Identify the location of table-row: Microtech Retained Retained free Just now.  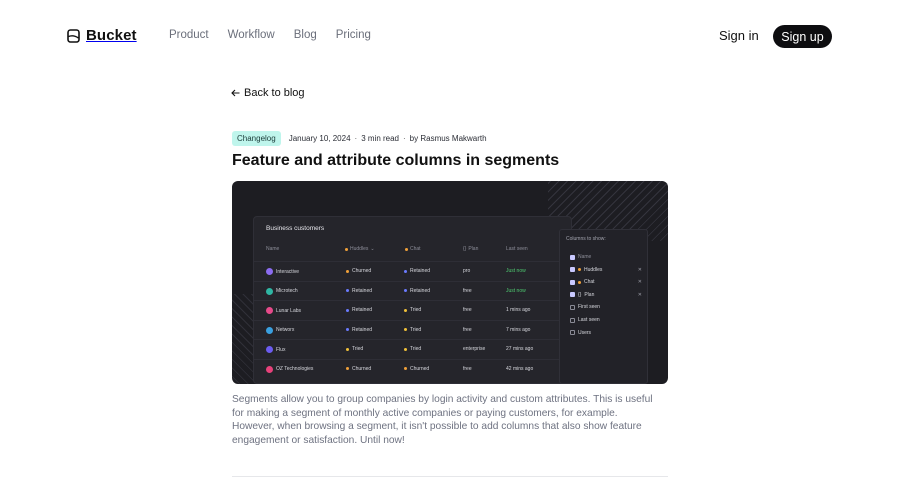
(413, 290).